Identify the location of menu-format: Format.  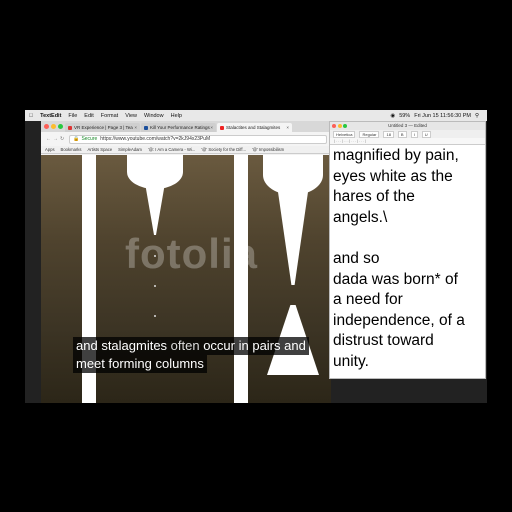
(109, 116).